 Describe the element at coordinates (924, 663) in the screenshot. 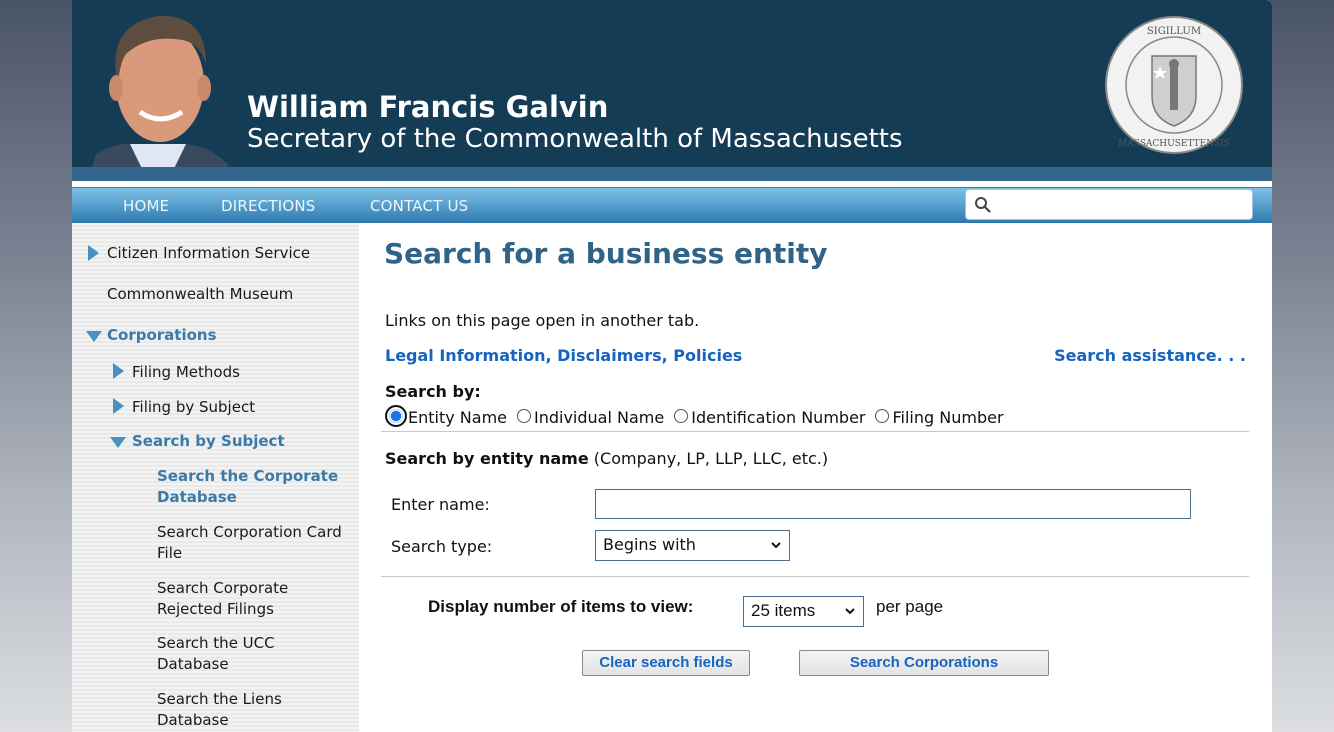

I see `search-corporations-button: Search Corporations` at that location.